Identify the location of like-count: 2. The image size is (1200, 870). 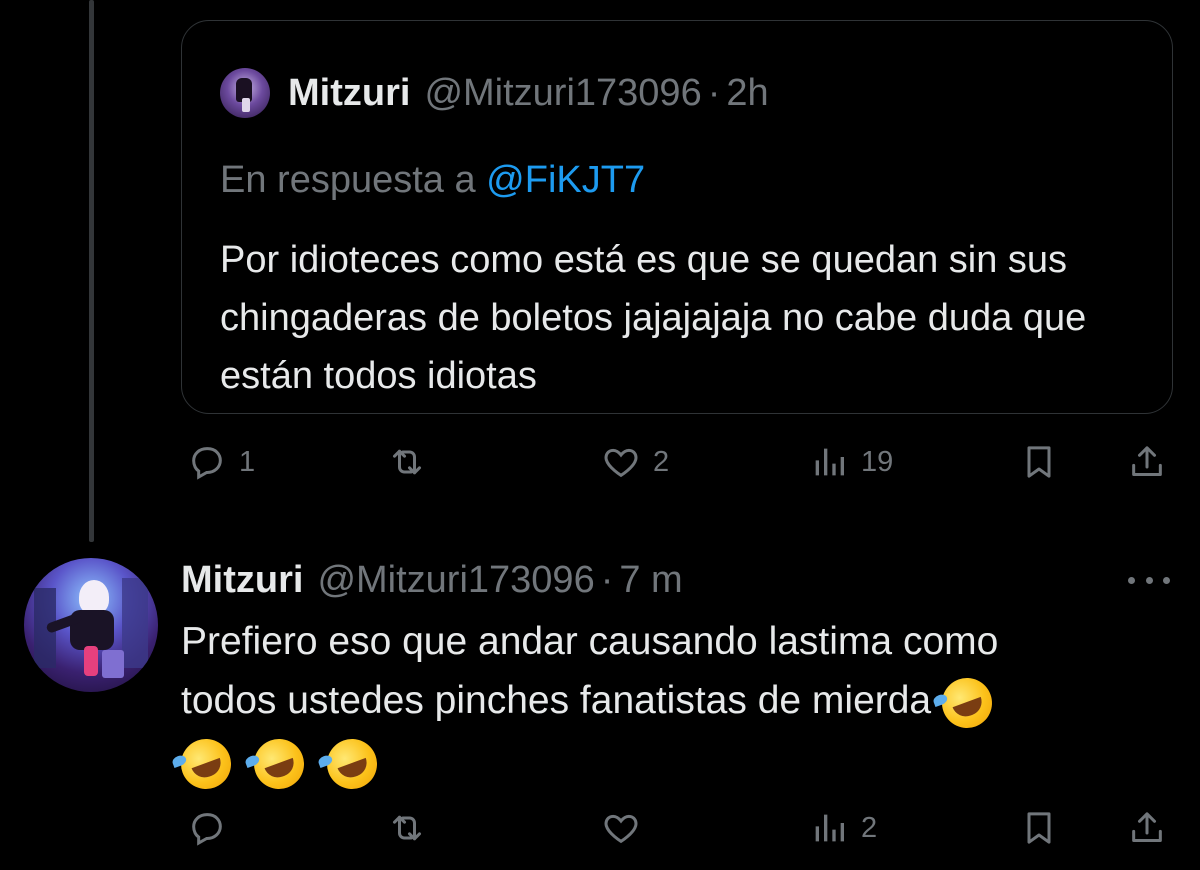
(661, 461).